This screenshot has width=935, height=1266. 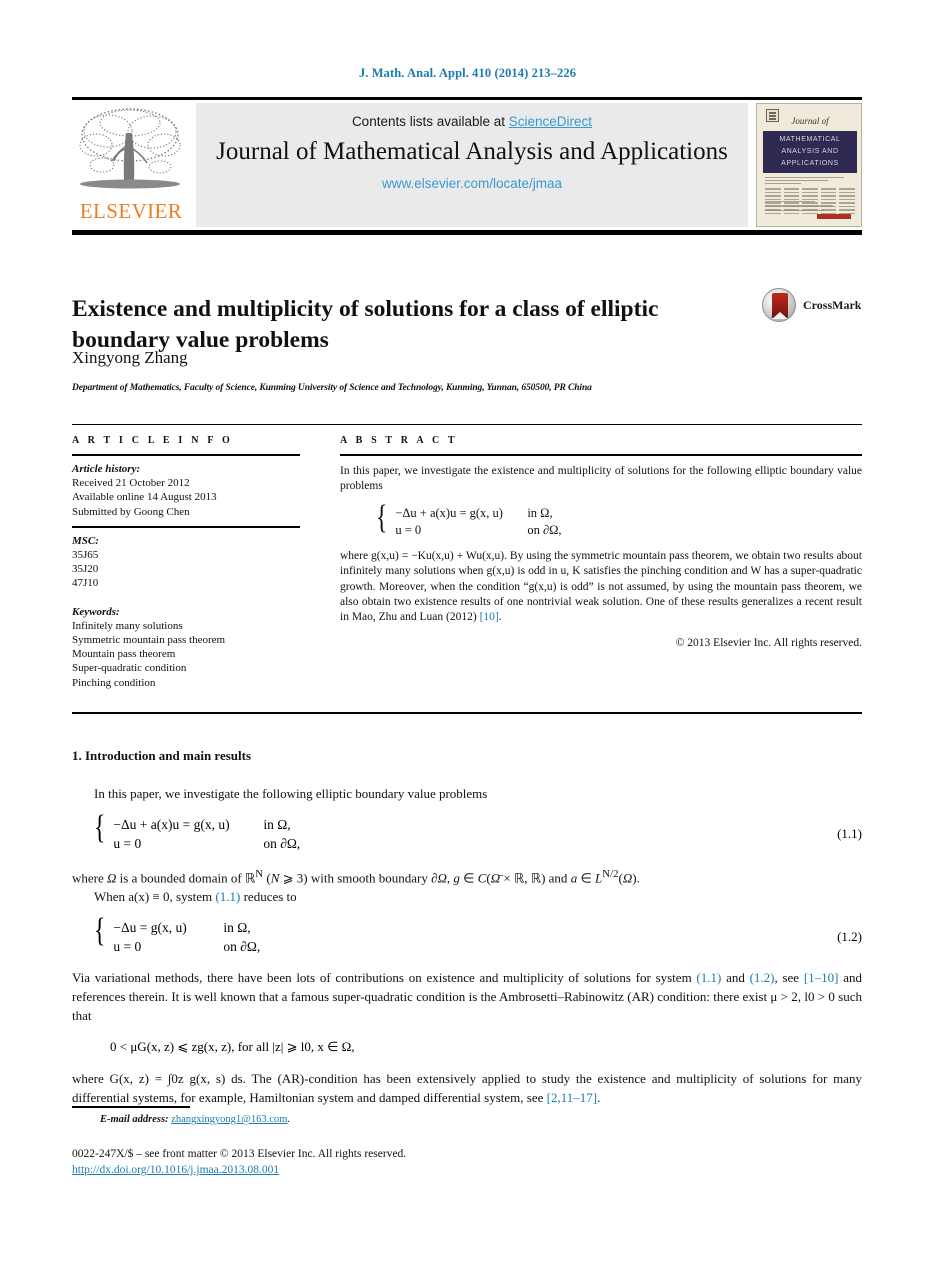 What do you see at coordinates (152, 440) in the screenshot?
I see `article-info-heading: A R T I C L E I N F O` at bounding box center [152, 440].